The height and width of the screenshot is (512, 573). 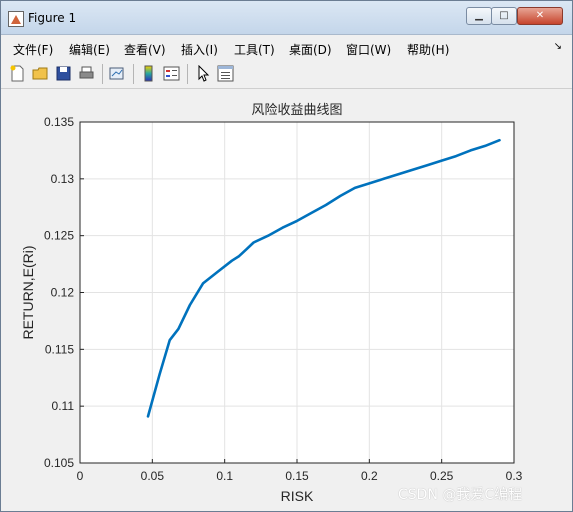 What do you see at coordinates (369, 476) in the screenshot?
I see `x-tick-label: 0.2` at bounding box center [369, 476].